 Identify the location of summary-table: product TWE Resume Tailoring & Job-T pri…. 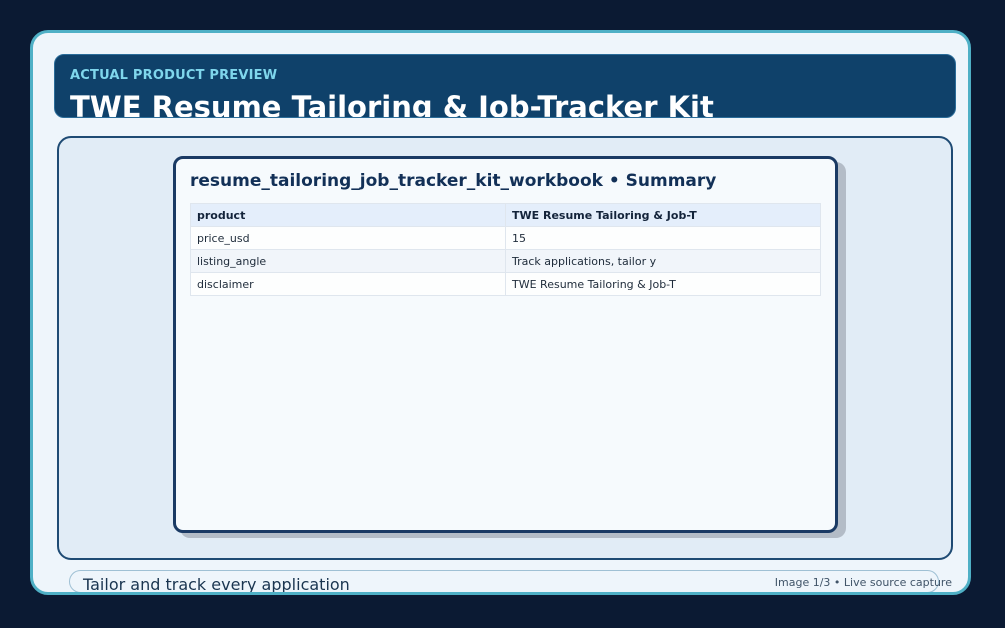
(505, 249).